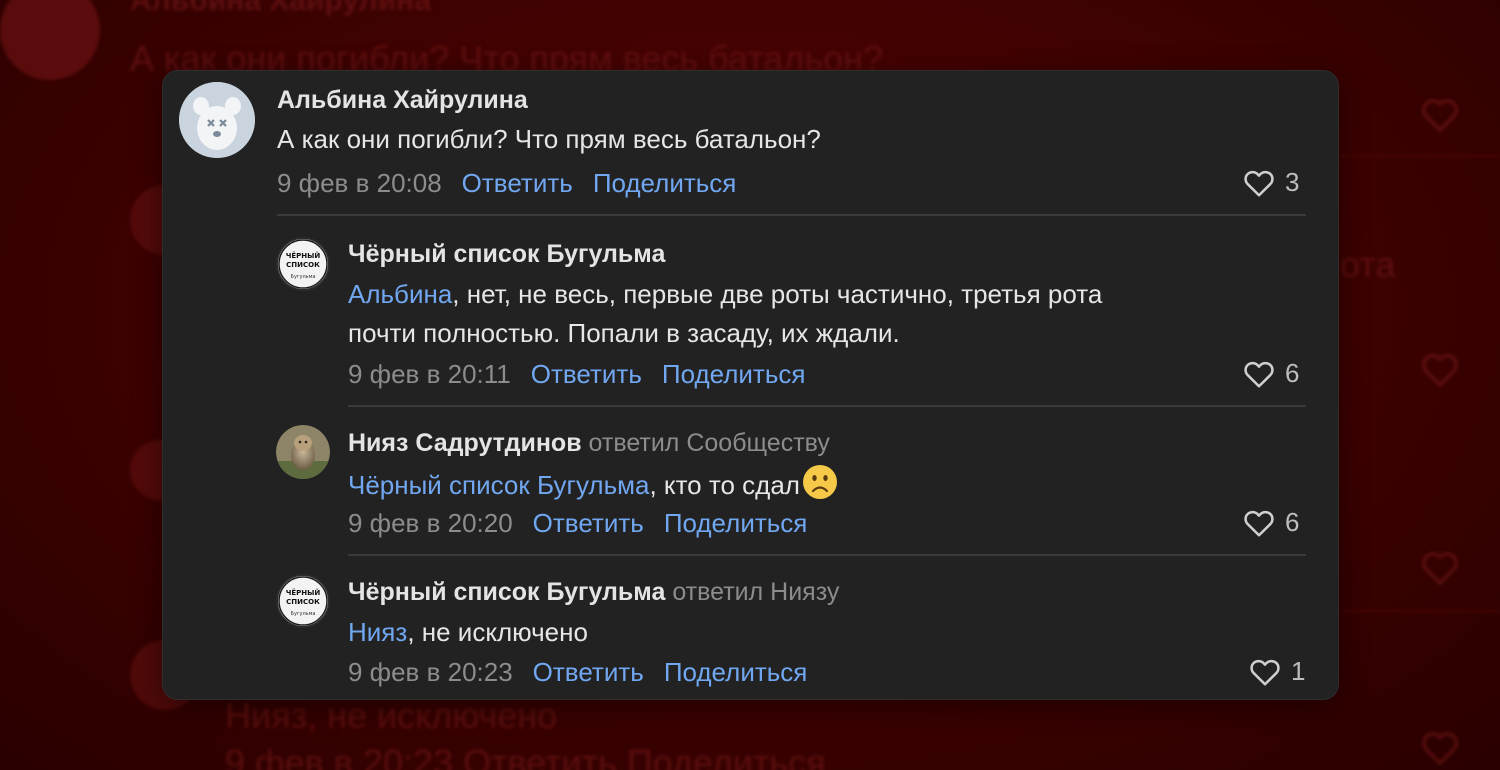  I want to click on comment-author: Альбина Хайрулина, so click(402, 100).